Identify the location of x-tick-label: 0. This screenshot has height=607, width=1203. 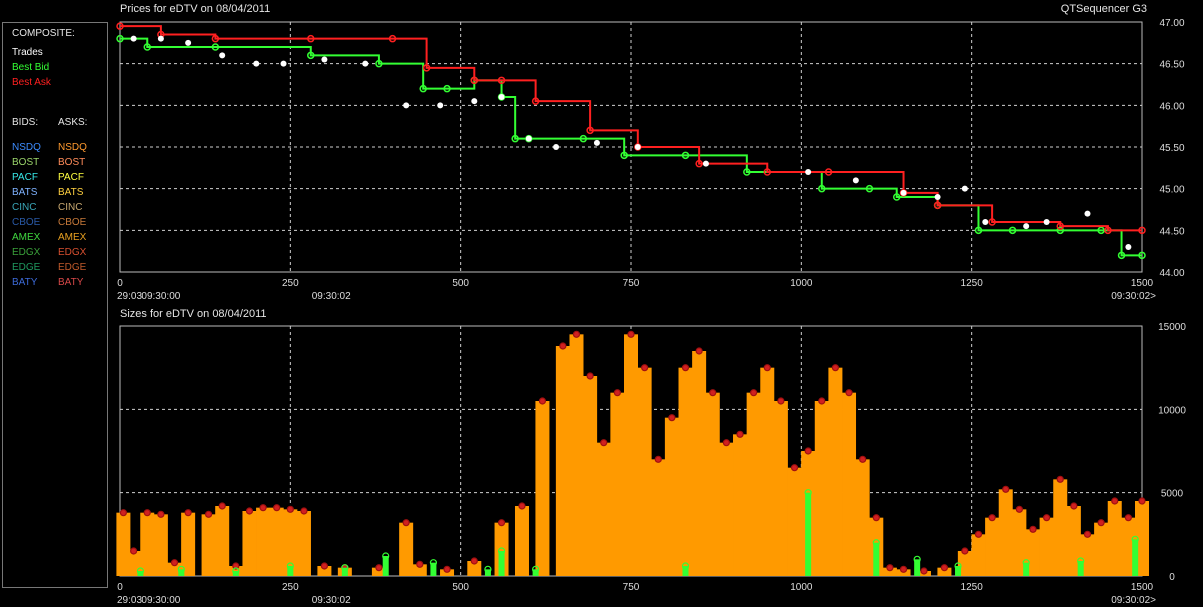
(120, 587).